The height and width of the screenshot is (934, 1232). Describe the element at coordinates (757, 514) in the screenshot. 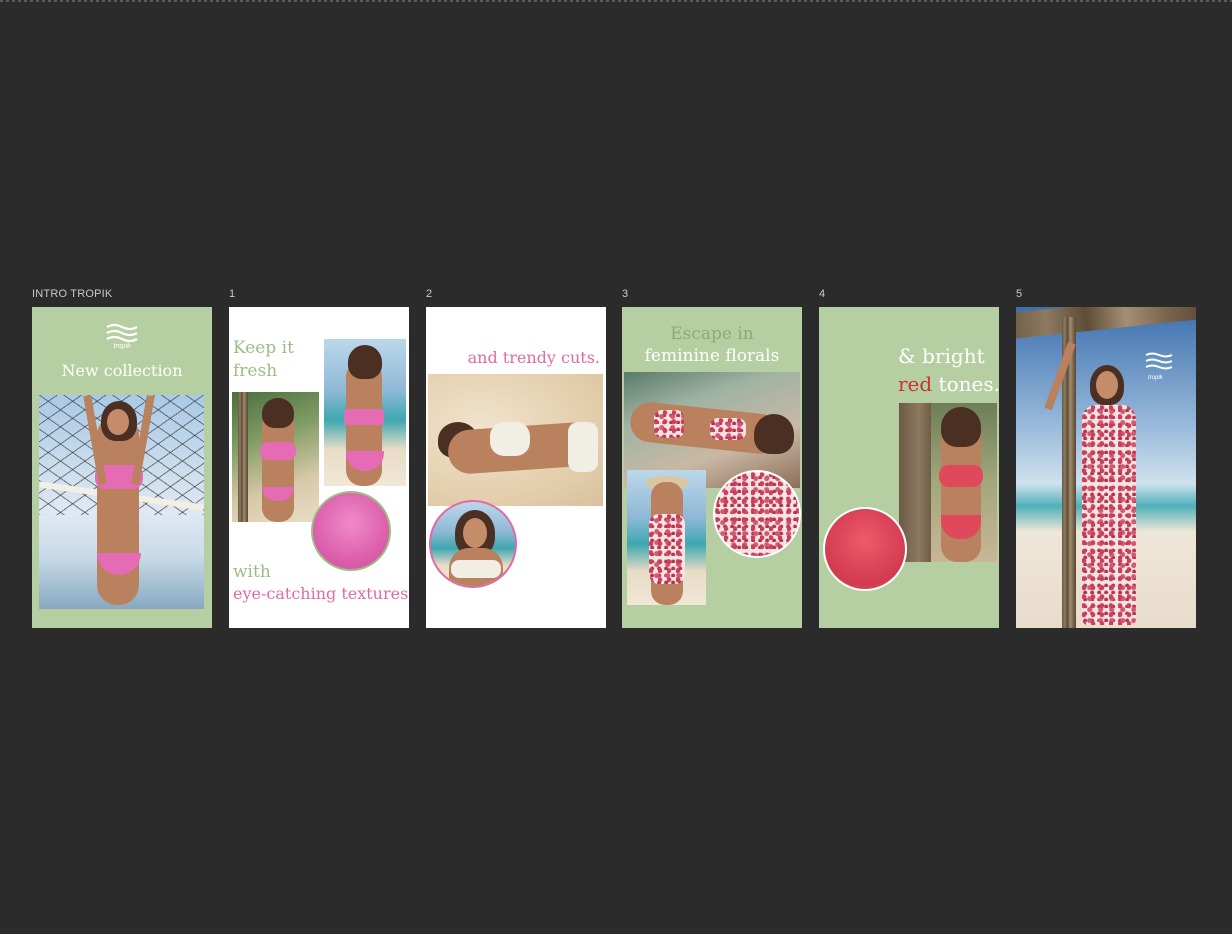

I see `frame3-floral-circle` at that location.